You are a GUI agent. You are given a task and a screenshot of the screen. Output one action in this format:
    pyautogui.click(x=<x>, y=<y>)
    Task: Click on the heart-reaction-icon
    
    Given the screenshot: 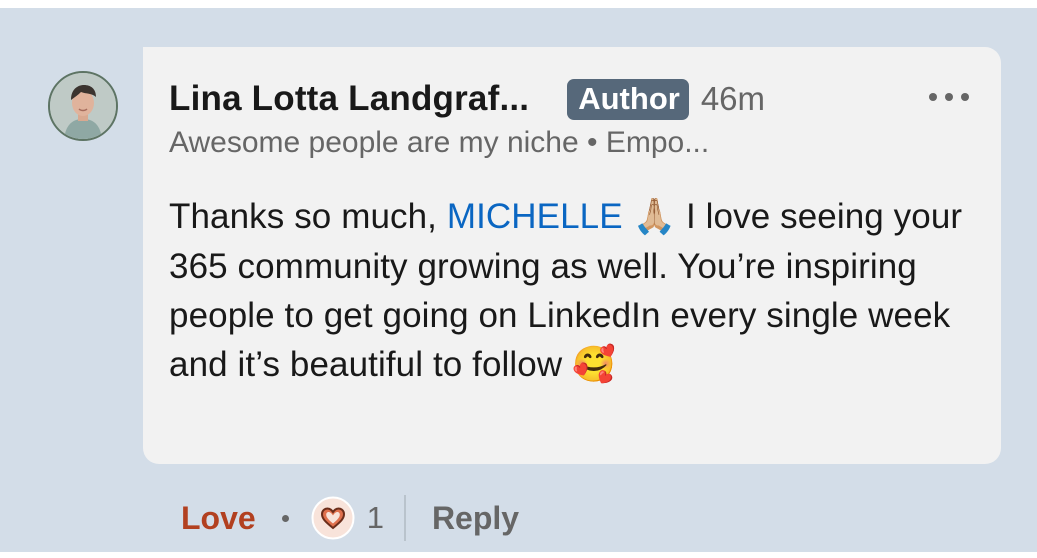 What is the action you would take?
    pyautogui.click(x=333, y=518)
    